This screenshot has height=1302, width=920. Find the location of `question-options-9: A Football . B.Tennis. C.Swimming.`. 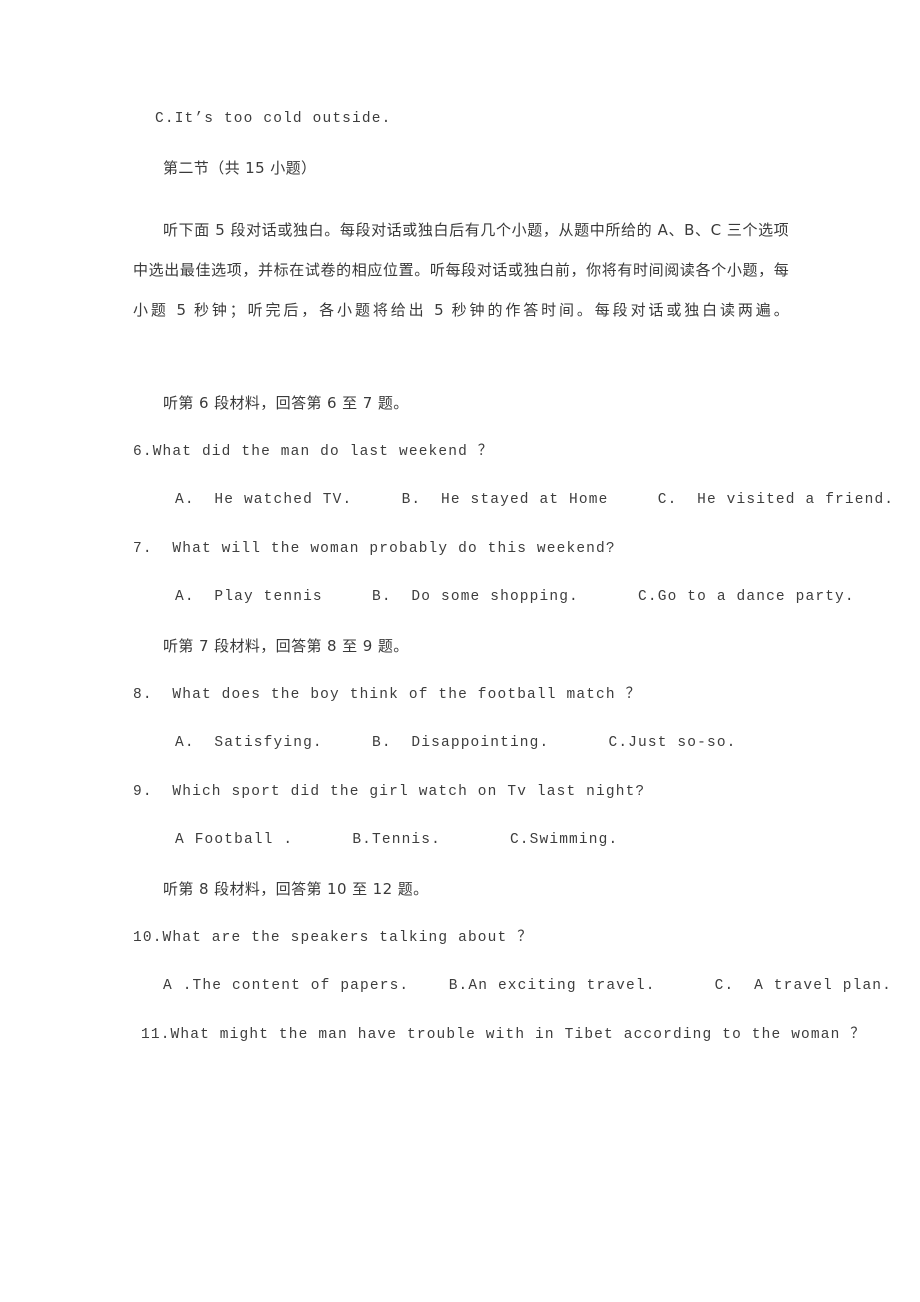

question-options-9: A Football . B.Tennis. C.Swimming. is located at coordinates (461, 840).